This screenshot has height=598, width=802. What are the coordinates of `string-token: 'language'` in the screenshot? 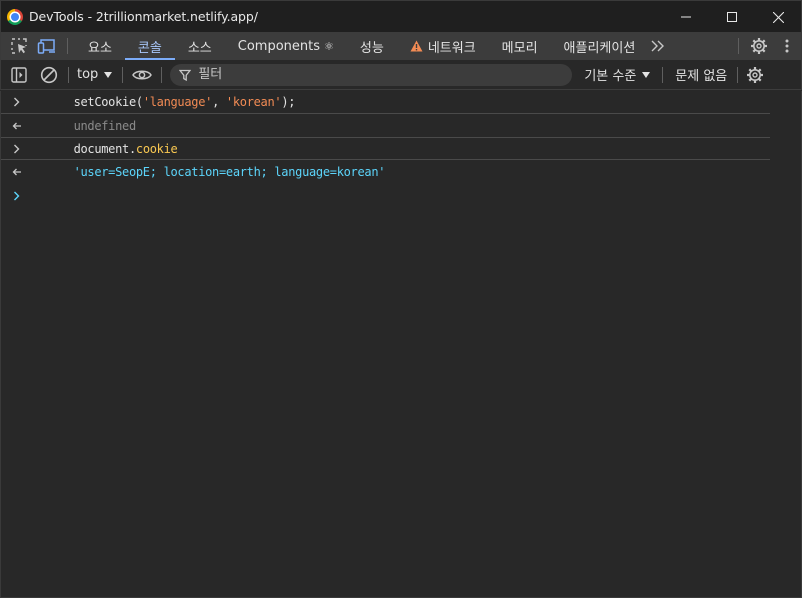 It's located at (177, 102).